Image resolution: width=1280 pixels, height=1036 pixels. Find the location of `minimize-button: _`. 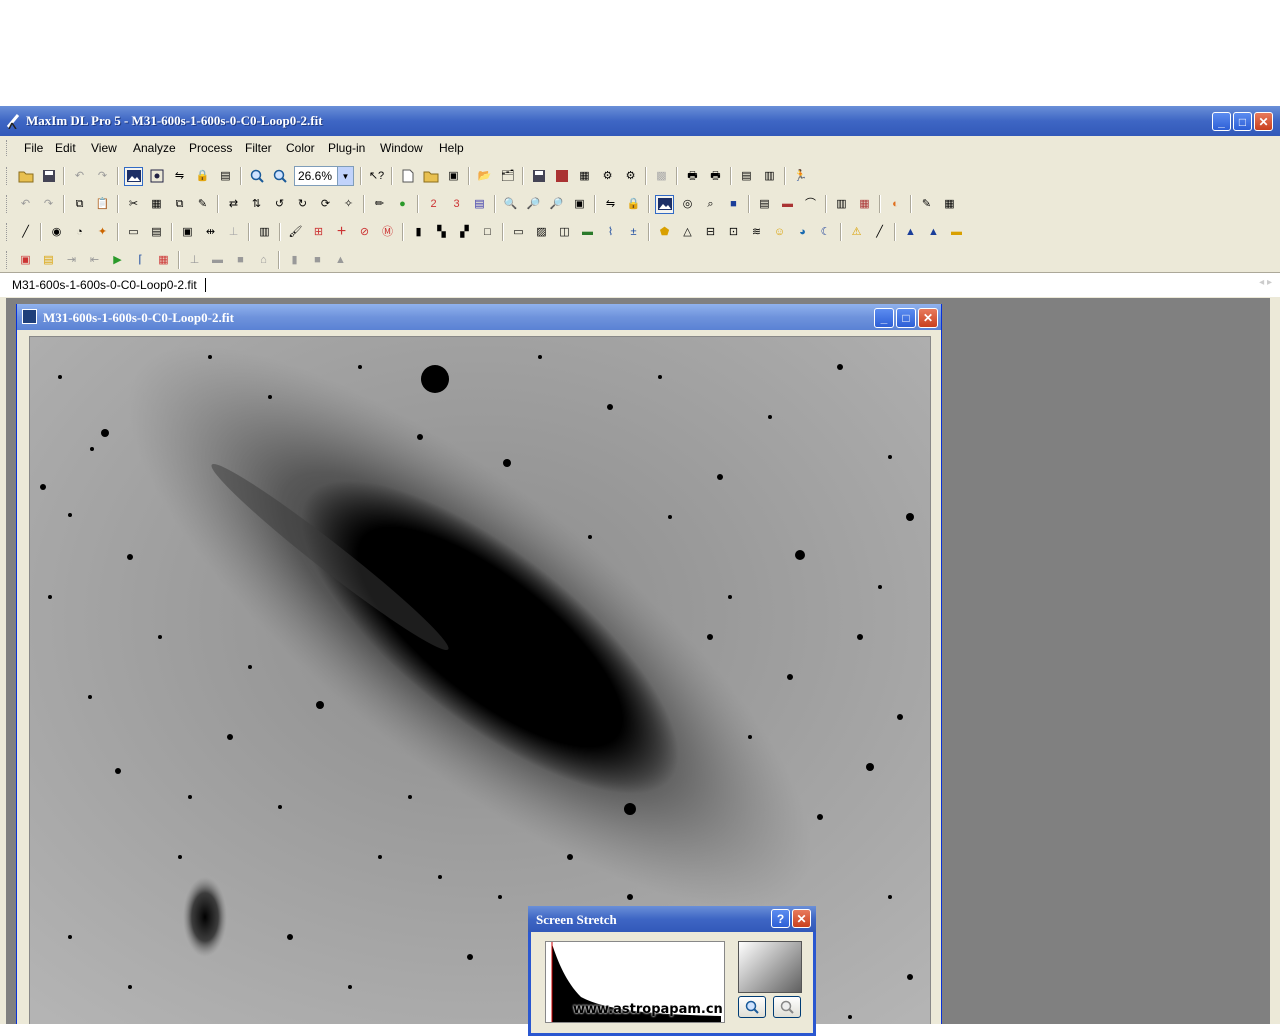

minimize-button: _ is located at coordinates (1221, 121).